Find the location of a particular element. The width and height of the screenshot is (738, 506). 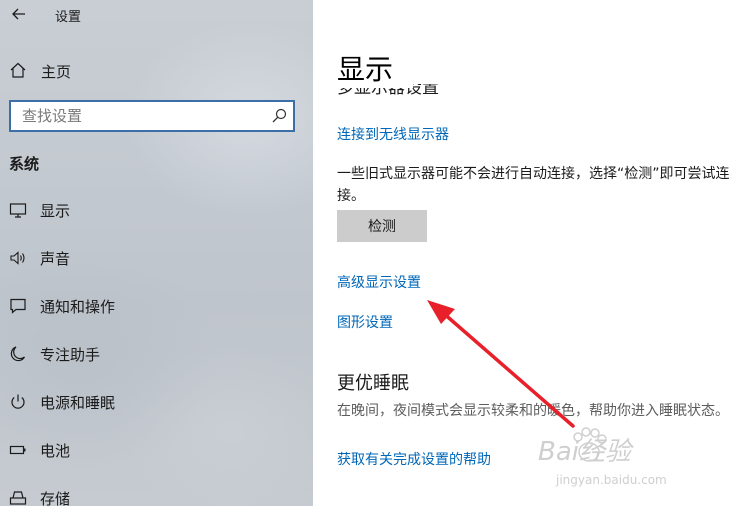

page-title: 显示 is located at coordinates (375, 68).